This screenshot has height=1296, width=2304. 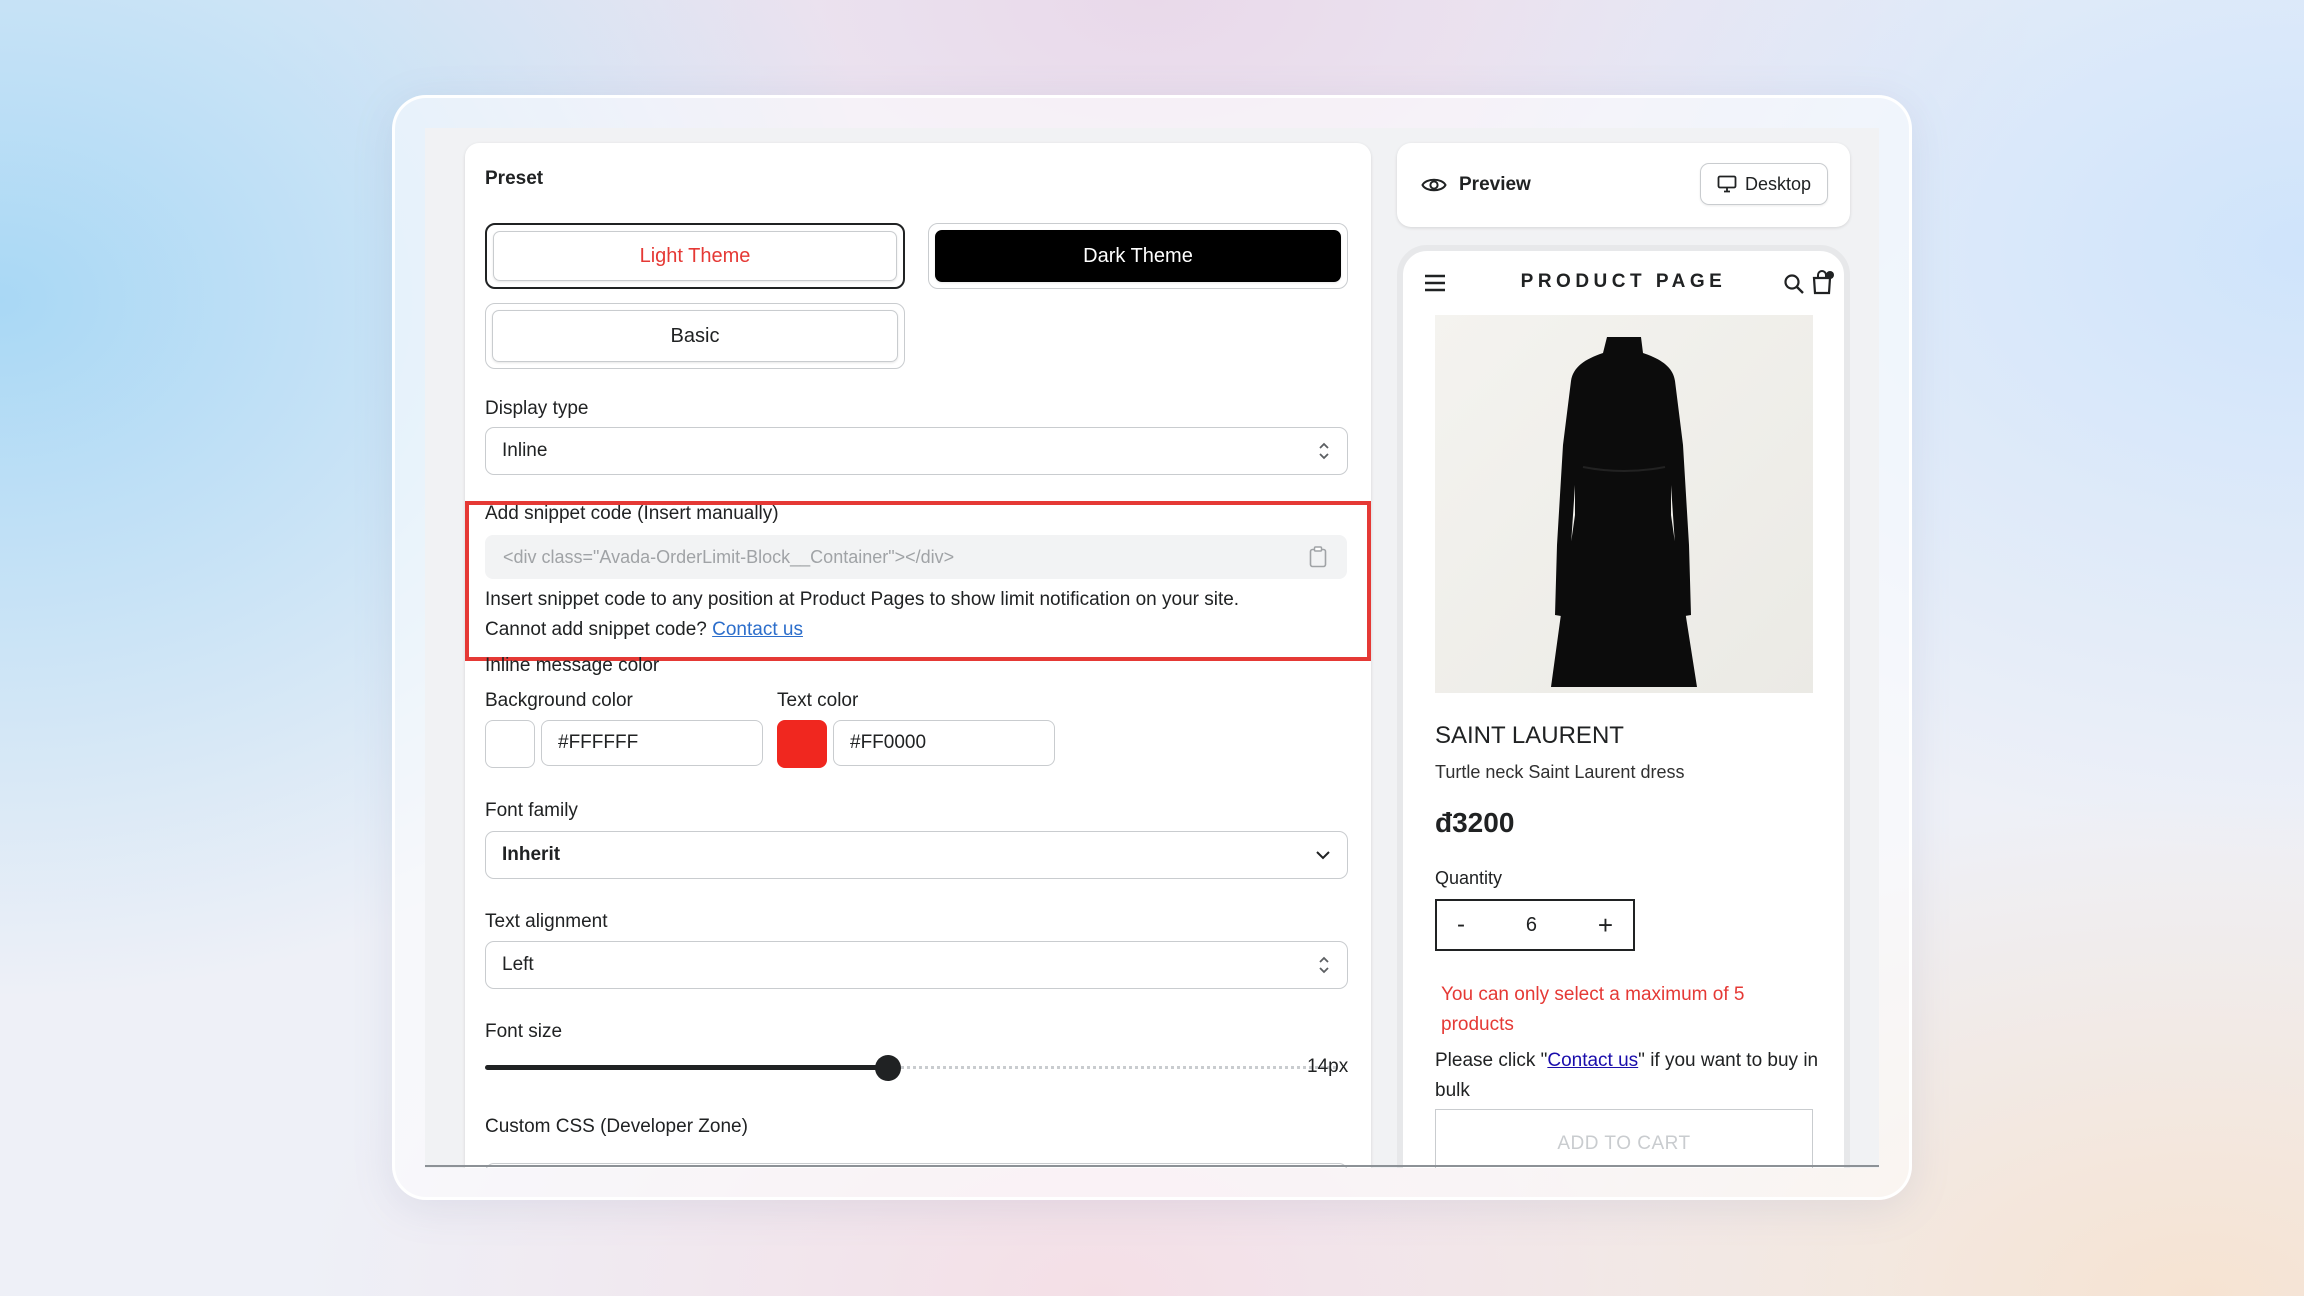 What do you see at coordinates (1491, 1060) in the screenshot?
I see `bulk-prefix: Please click "` at bounding box center [1491, 1060].